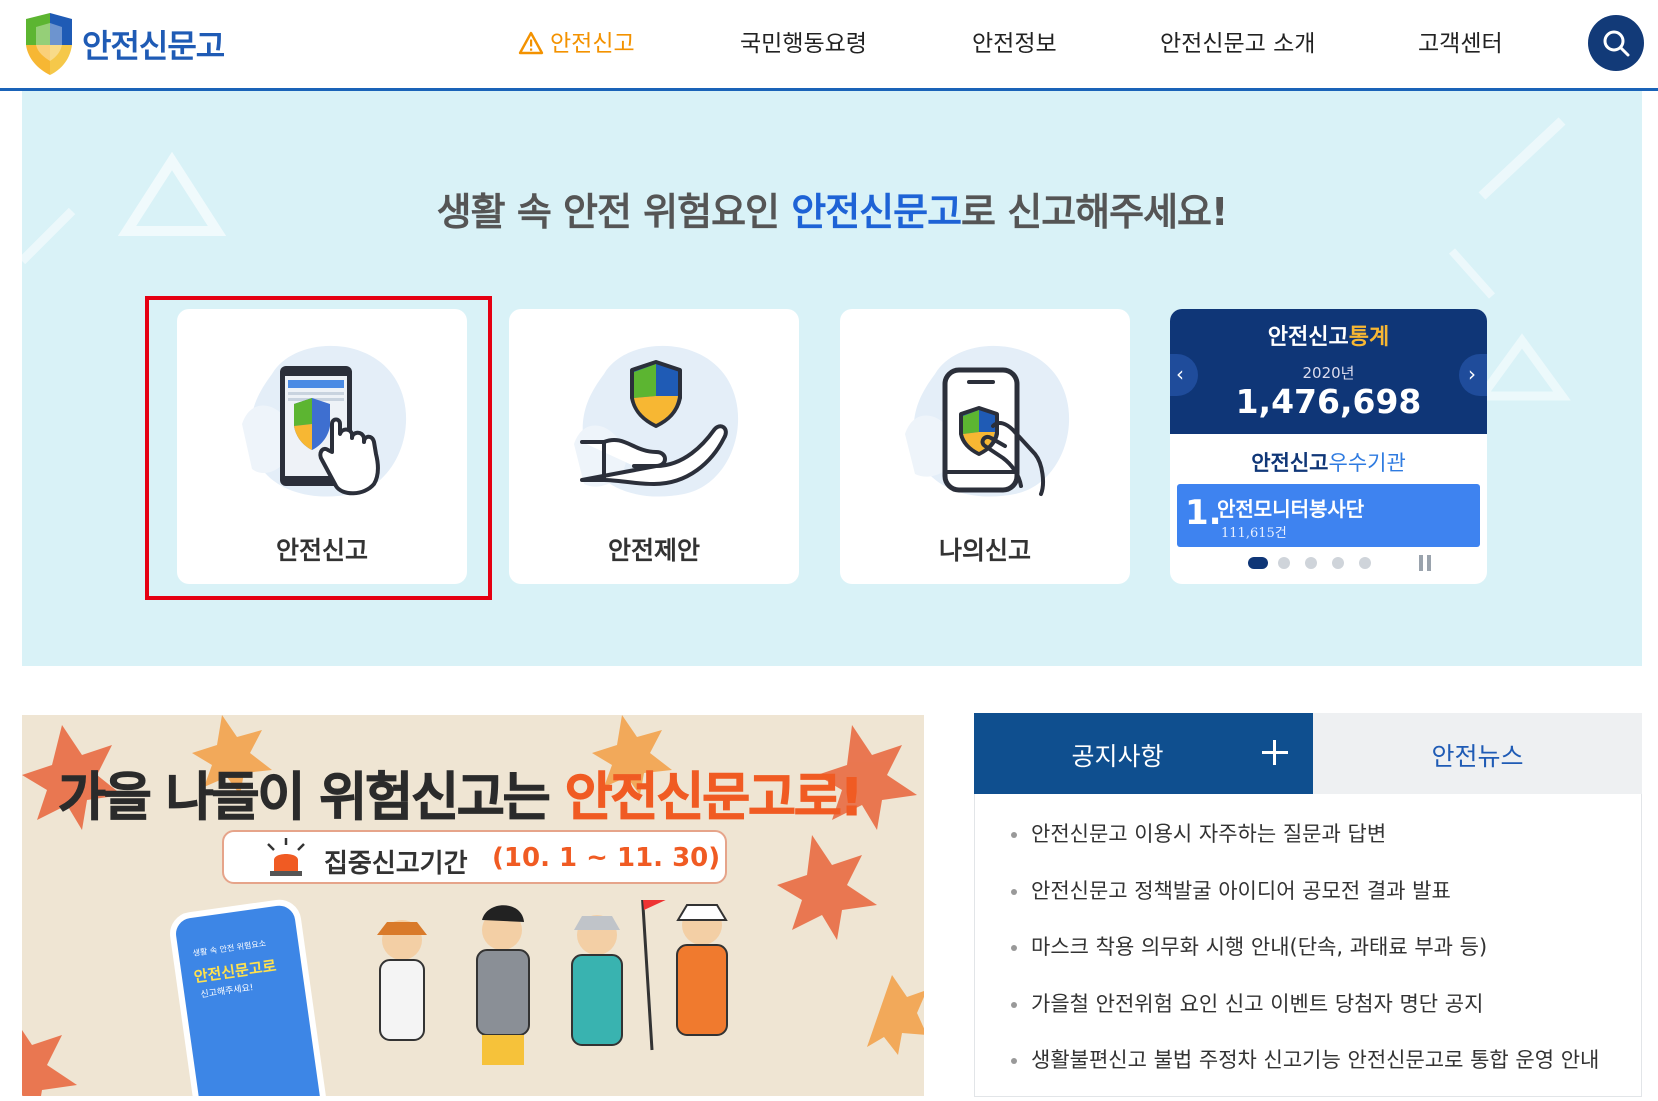 The height and width of the screenshot is (1101, 1658). I want to click on card-my-reports: 나의신고, so click(985, 446).